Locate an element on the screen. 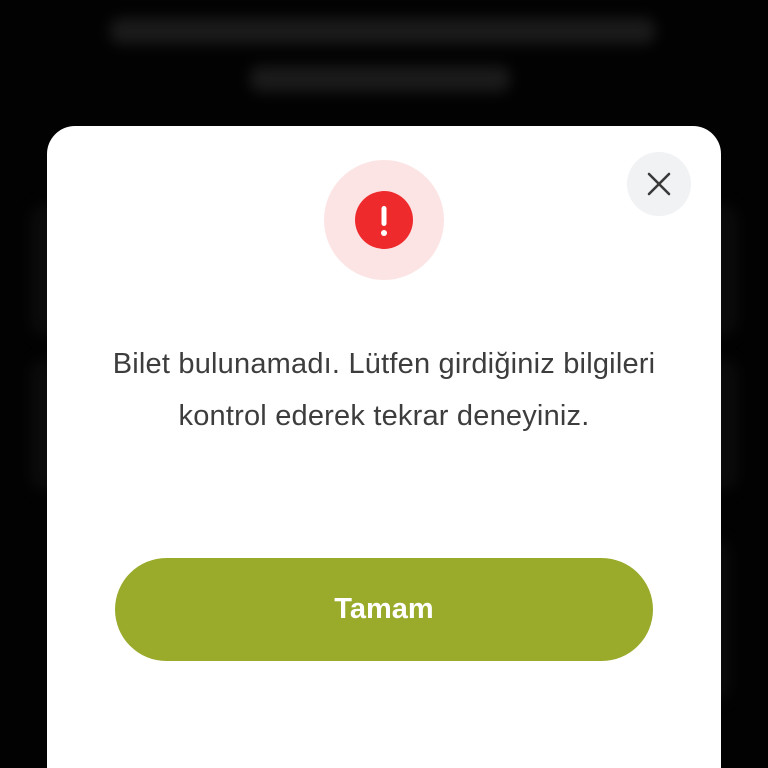 The height and width of the screenshot is (768, 768). confirm-button: Tamam is located at coordinates (384, 609).